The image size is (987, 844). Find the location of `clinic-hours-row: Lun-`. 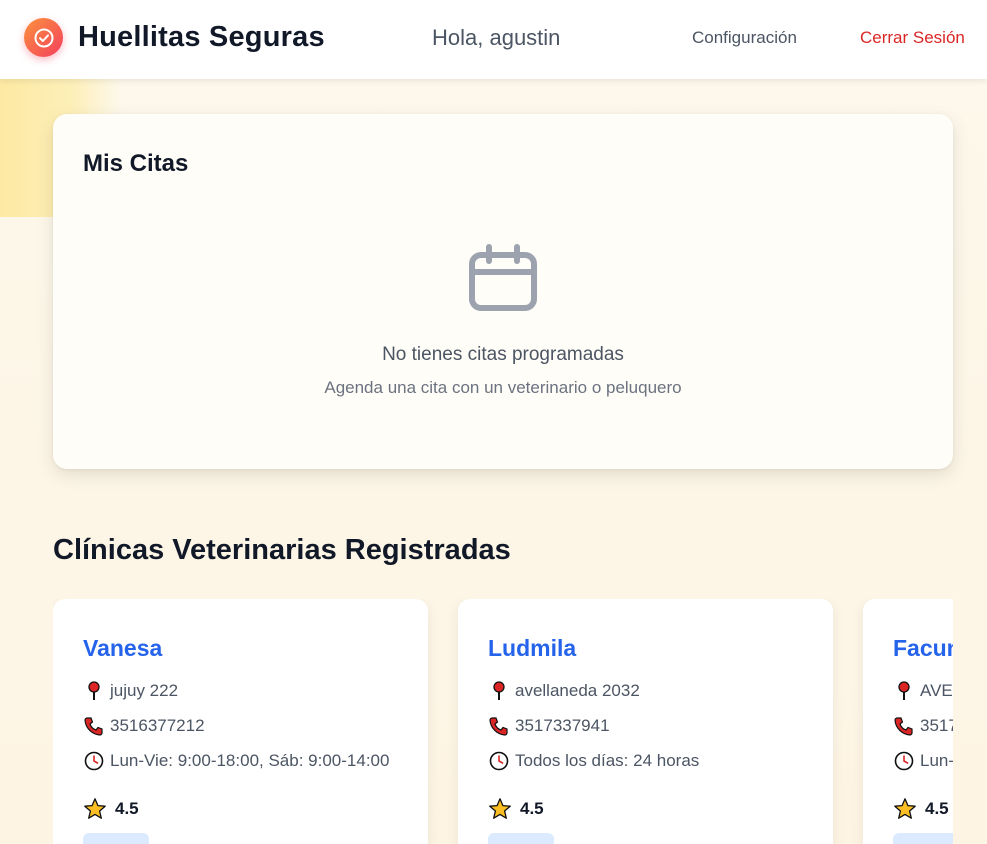

clinic-hours-row: Lun- is located at coordinates (923, 761).